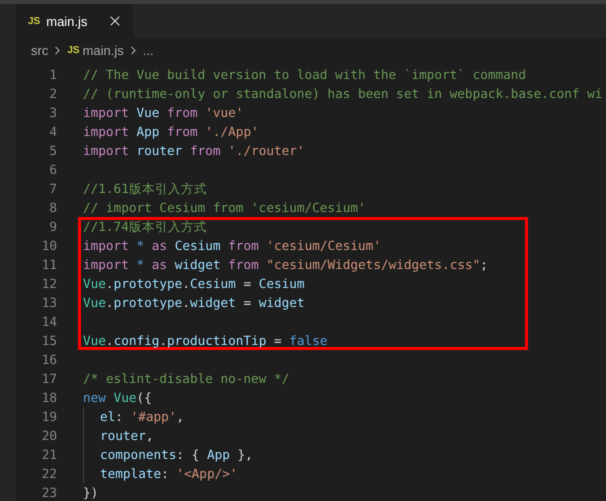 This screenshot has height=501, width=606. Describe the element at coordinates (48, 417) in the screenshot. I see `line-number: 19` at that location.